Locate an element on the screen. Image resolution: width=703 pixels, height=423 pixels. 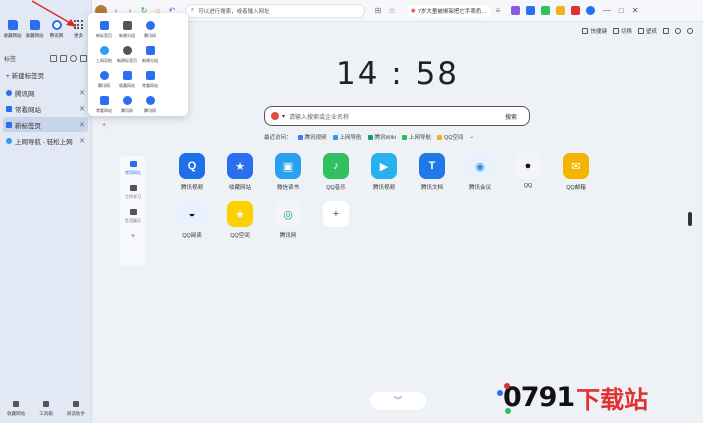
puzzle-icon is located at coordinates (590, 10).